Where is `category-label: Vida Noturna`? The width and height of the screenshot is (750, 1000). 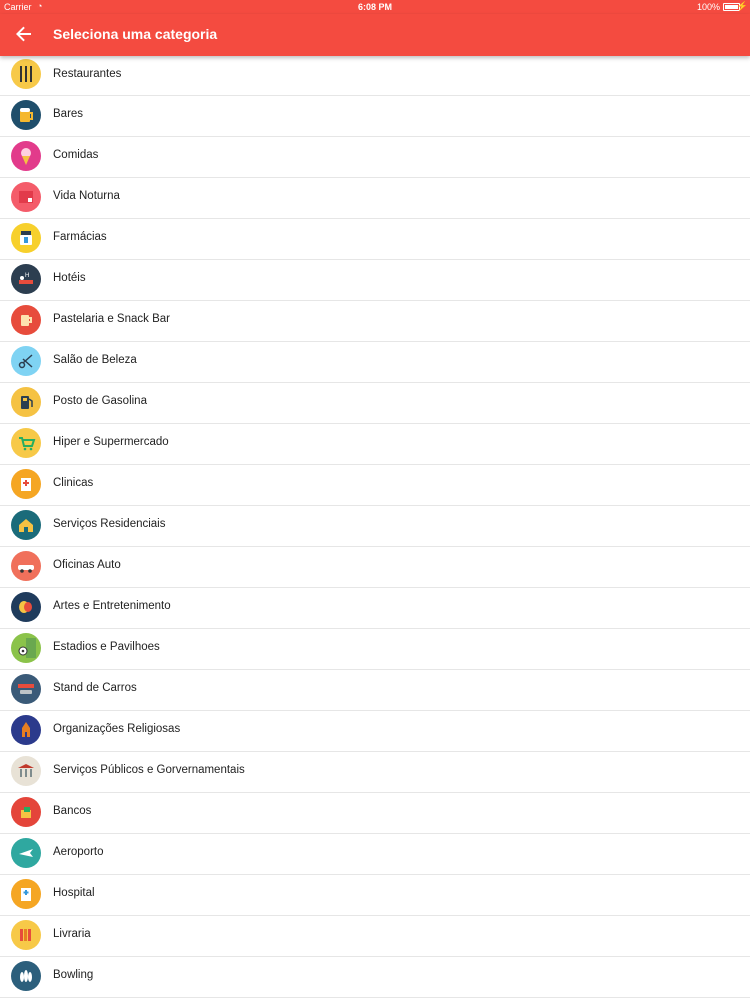 category-label: Vida Noturna is located at coordinates (86, 196).